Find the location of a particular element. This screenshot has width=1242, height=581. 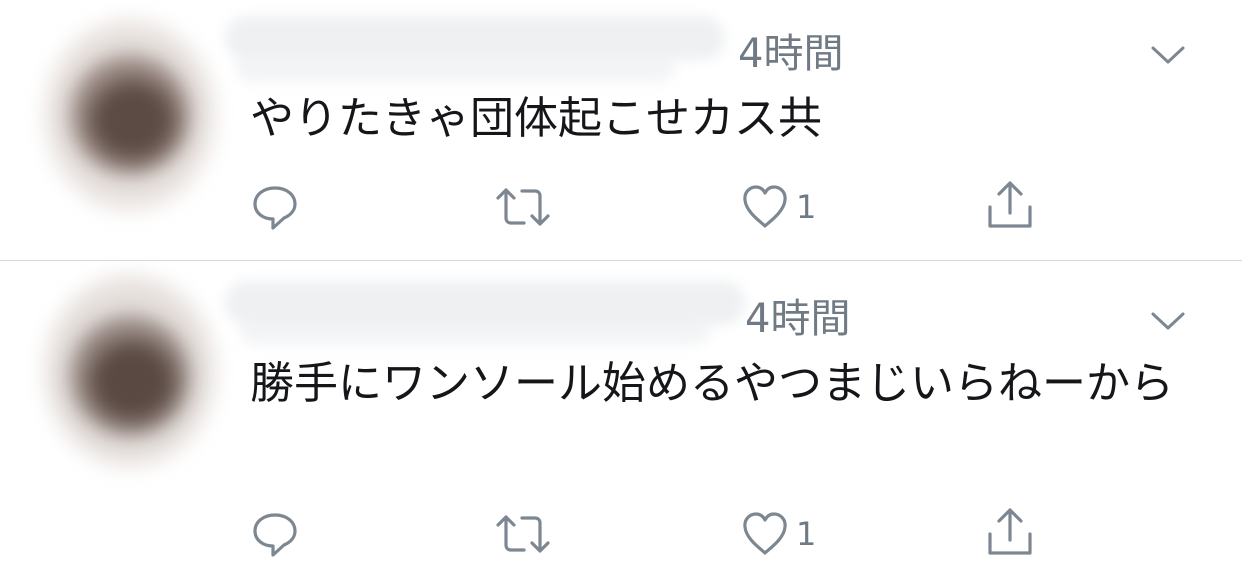

tweet-text: やりたきゃ団体起こせカス共 is located at coordinates (536, 118).